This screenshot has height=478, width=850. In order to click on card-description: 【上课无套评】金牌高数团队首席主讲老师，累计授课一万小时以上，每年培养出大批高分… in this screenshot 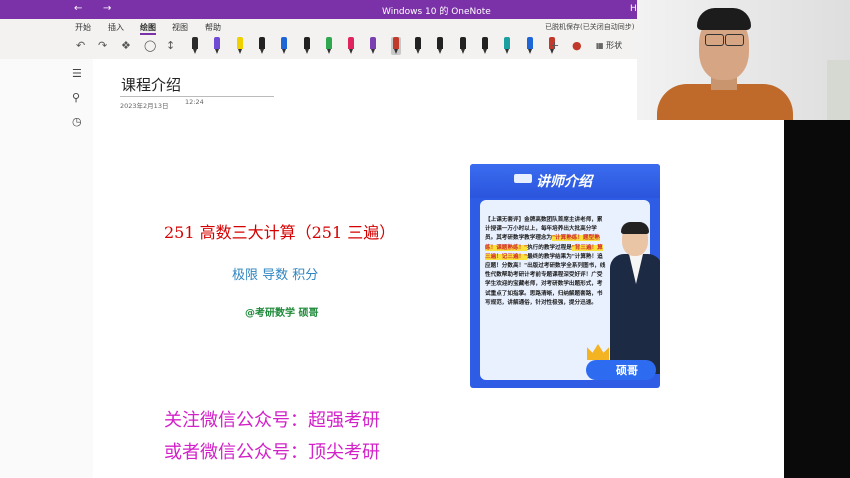, I will do `click(546, 262)`.